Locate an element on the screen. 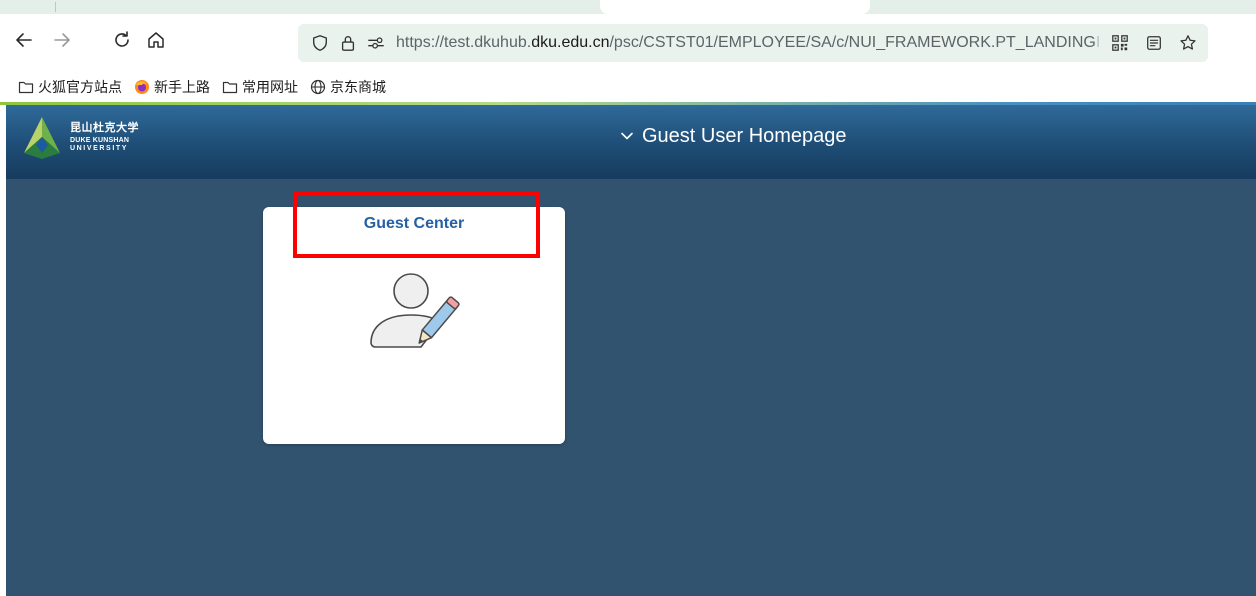  bookmark-item: 火狐官方站点 is located at coordinates (70, 87).